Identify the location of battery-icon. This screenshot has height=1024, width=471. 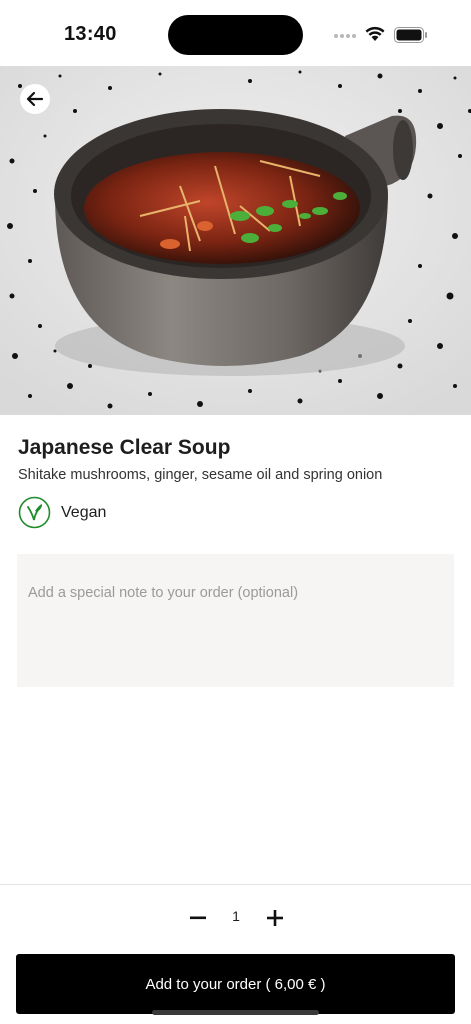
(410, 35).